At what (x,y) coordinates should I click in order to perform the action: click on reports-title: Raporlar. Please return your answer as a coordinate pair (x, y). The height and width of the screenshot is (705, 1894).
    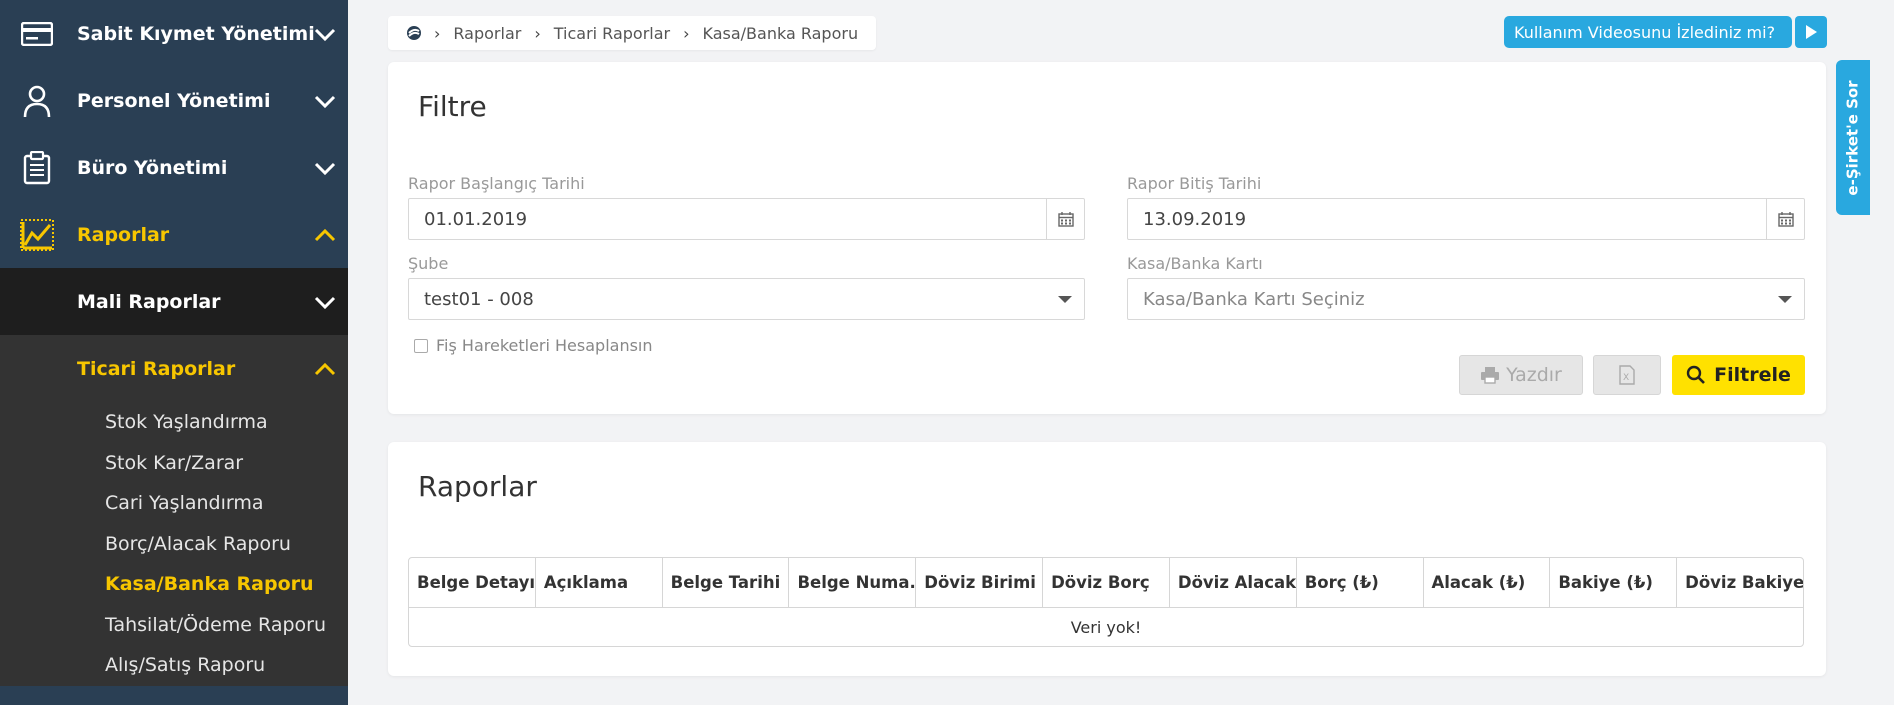
    Looking at the image, I should click on (477, 486).